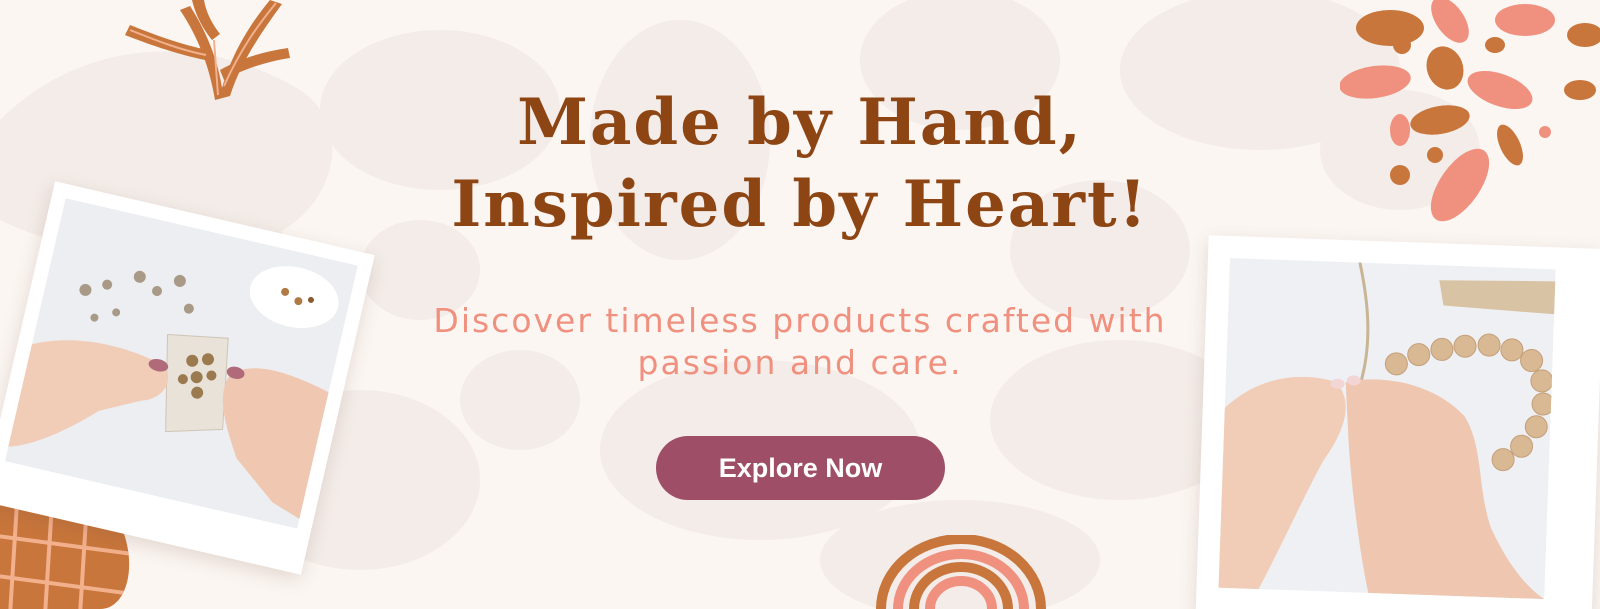  What do you see at coordinates (1470, 111) in the screenshot?
I see `dots-cluster-icon` at bounding box center [1470, 111].